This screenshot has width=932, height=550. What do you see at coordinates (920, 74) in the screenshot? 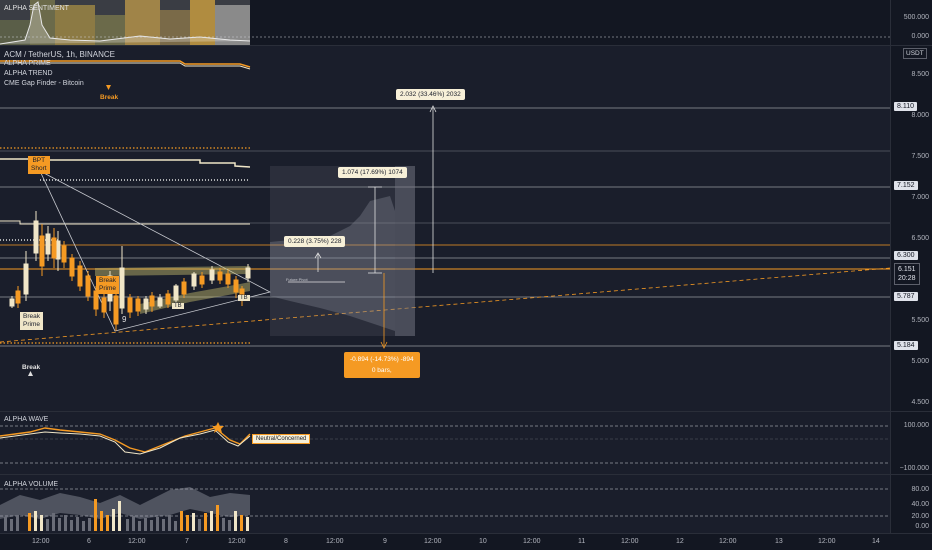
I see `price-tick-8500: 8.500` at bounding box center [920, 74].